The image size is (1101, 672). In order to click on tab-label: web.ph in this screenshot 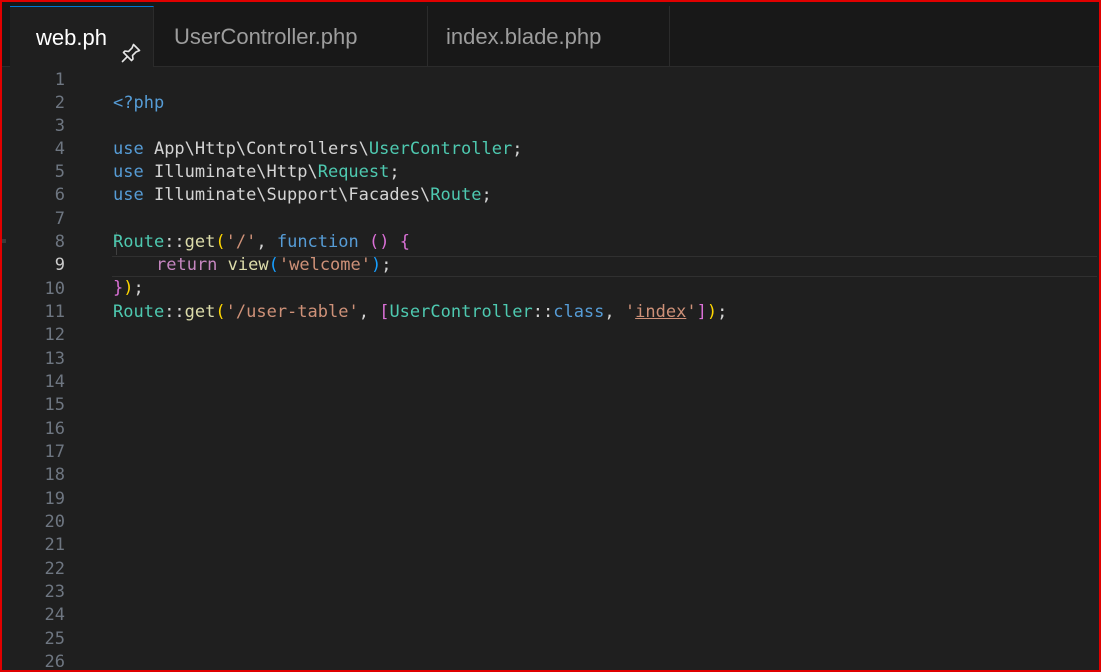, I will do `click(71, 37)`.